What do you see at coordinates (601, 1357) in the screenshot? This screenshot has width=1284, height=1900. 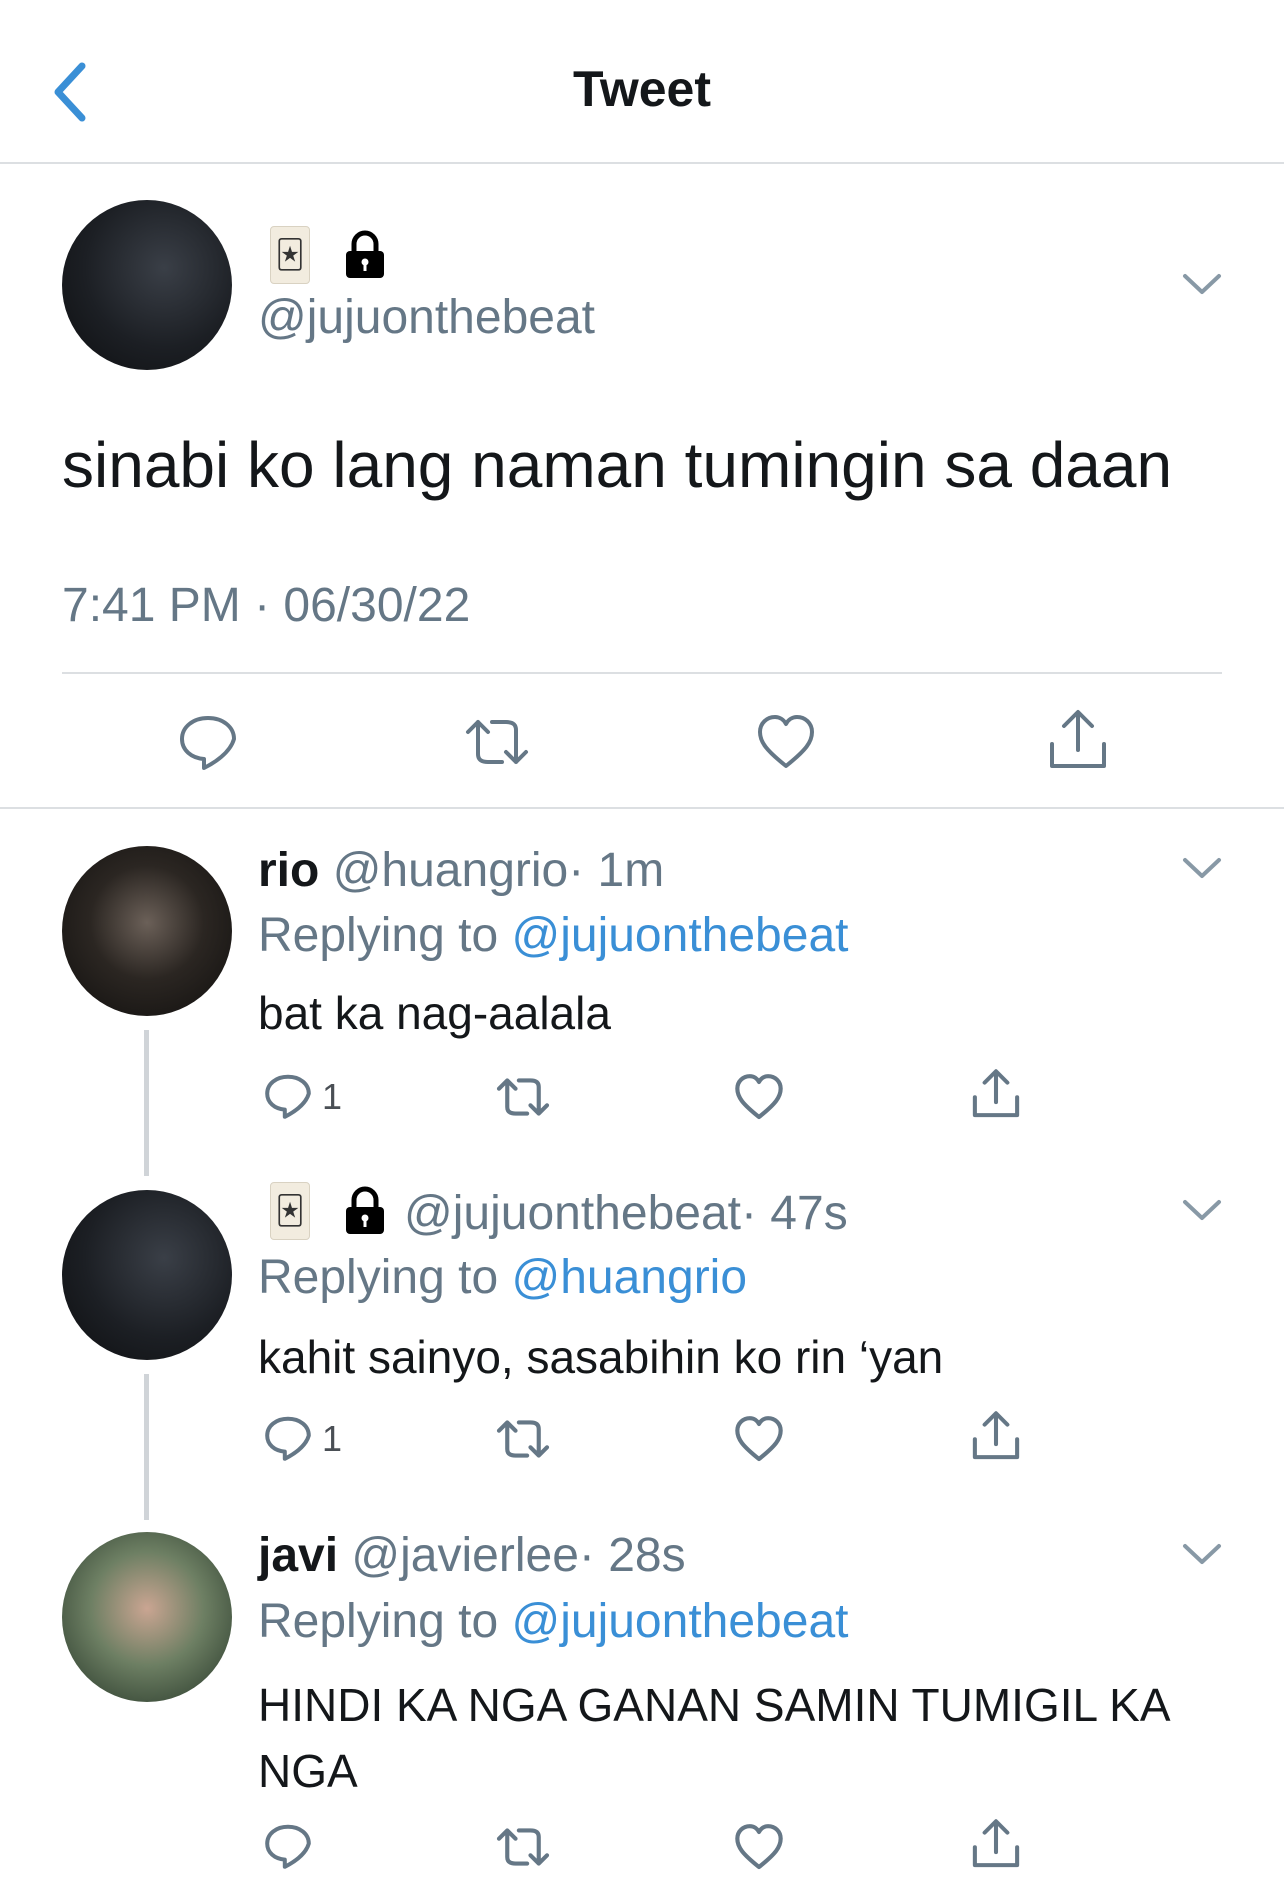 I see `reply-text: kahit sainyo, sasabihin ko rin ‘yan` at bounding box center [601, 1357].